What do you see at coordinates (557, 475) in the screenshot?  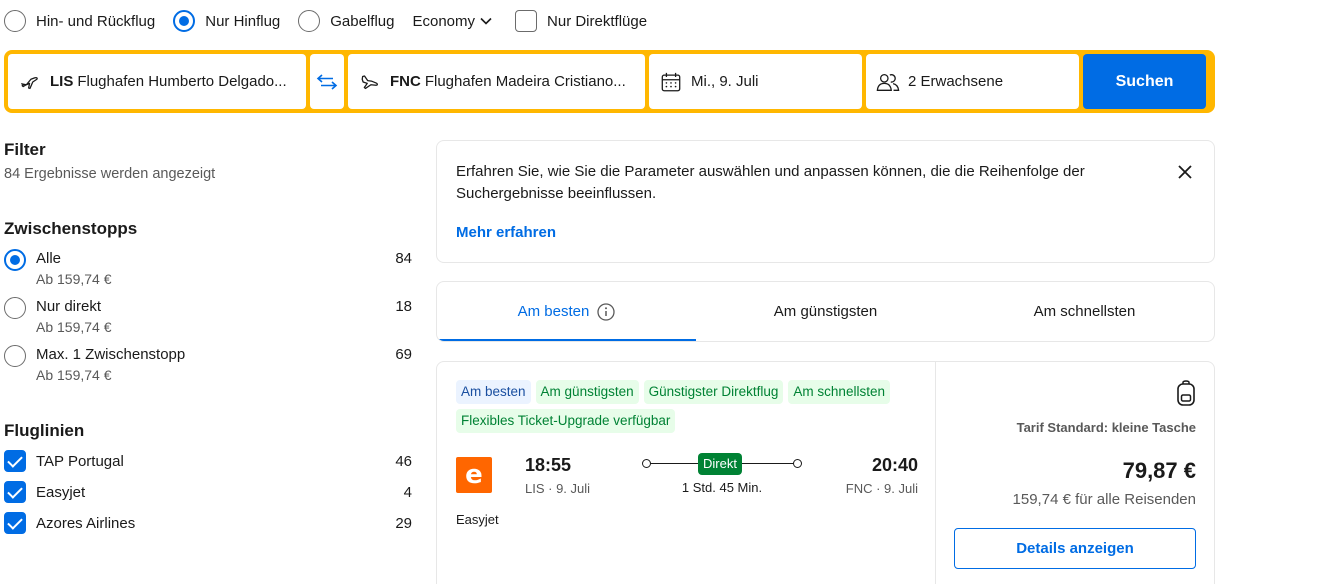 I see `departure: 18:55 LIS · 9. Juli` at bounding box center [557, 475].